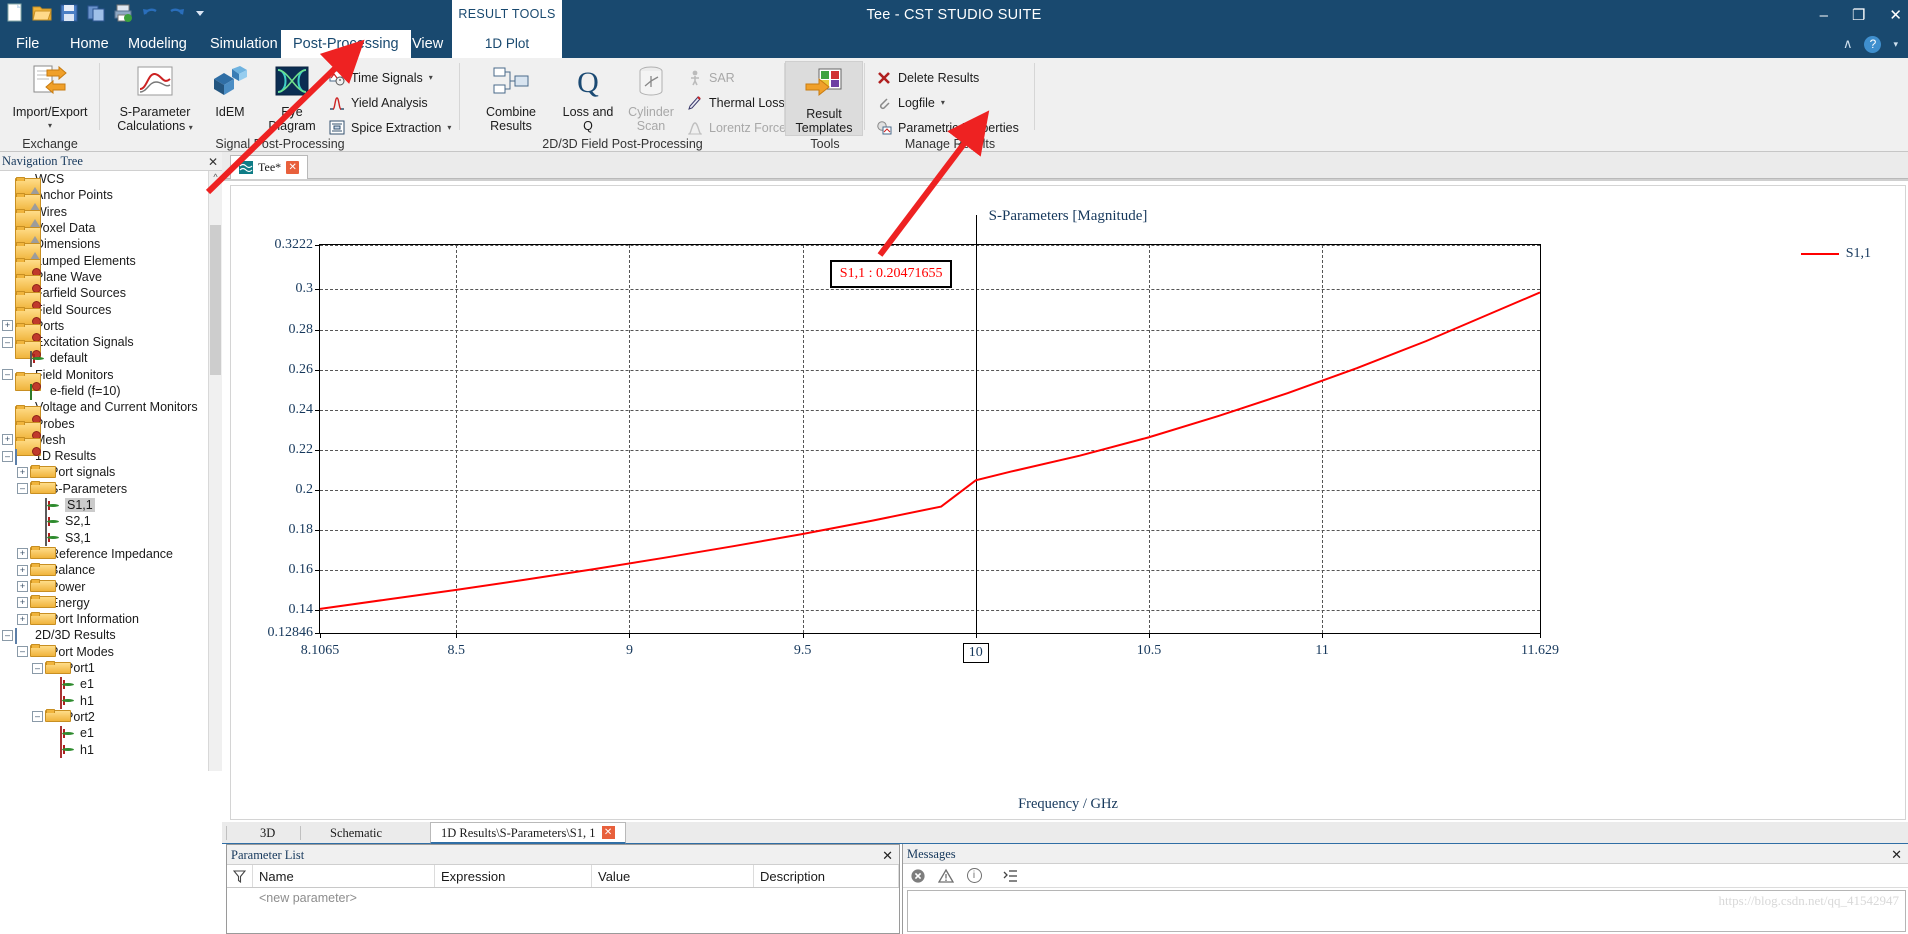  What do you see at coordinates (588, 97) in the screenshot?
I see `loss-and-q-button: Q Loss and Q` at bounding box center [588, 97].